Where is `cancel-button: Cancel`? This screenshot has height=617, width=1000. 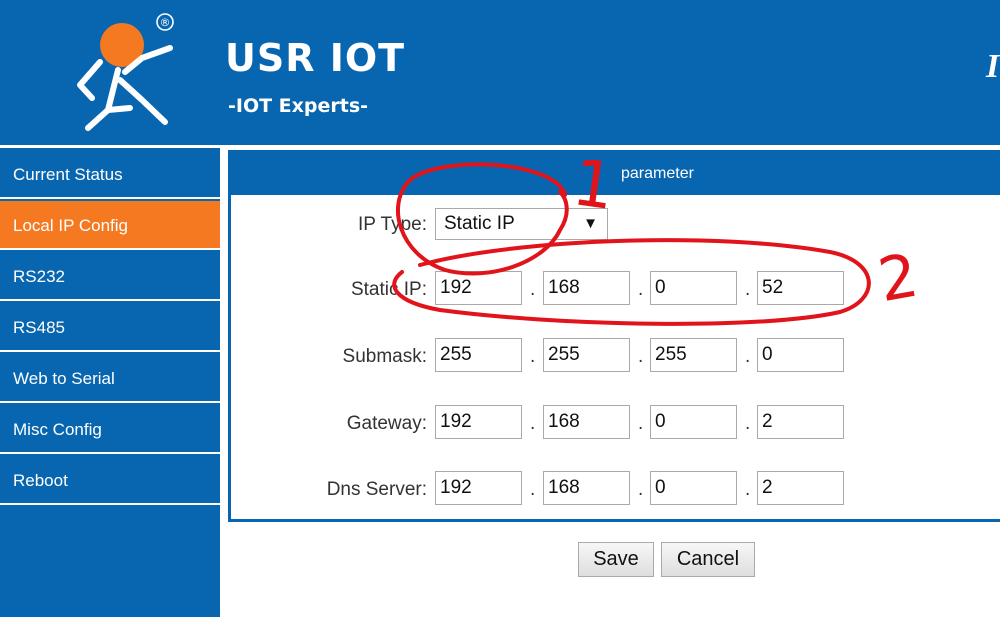 cancel-button: Cancel is located at coordinates (708, 559).